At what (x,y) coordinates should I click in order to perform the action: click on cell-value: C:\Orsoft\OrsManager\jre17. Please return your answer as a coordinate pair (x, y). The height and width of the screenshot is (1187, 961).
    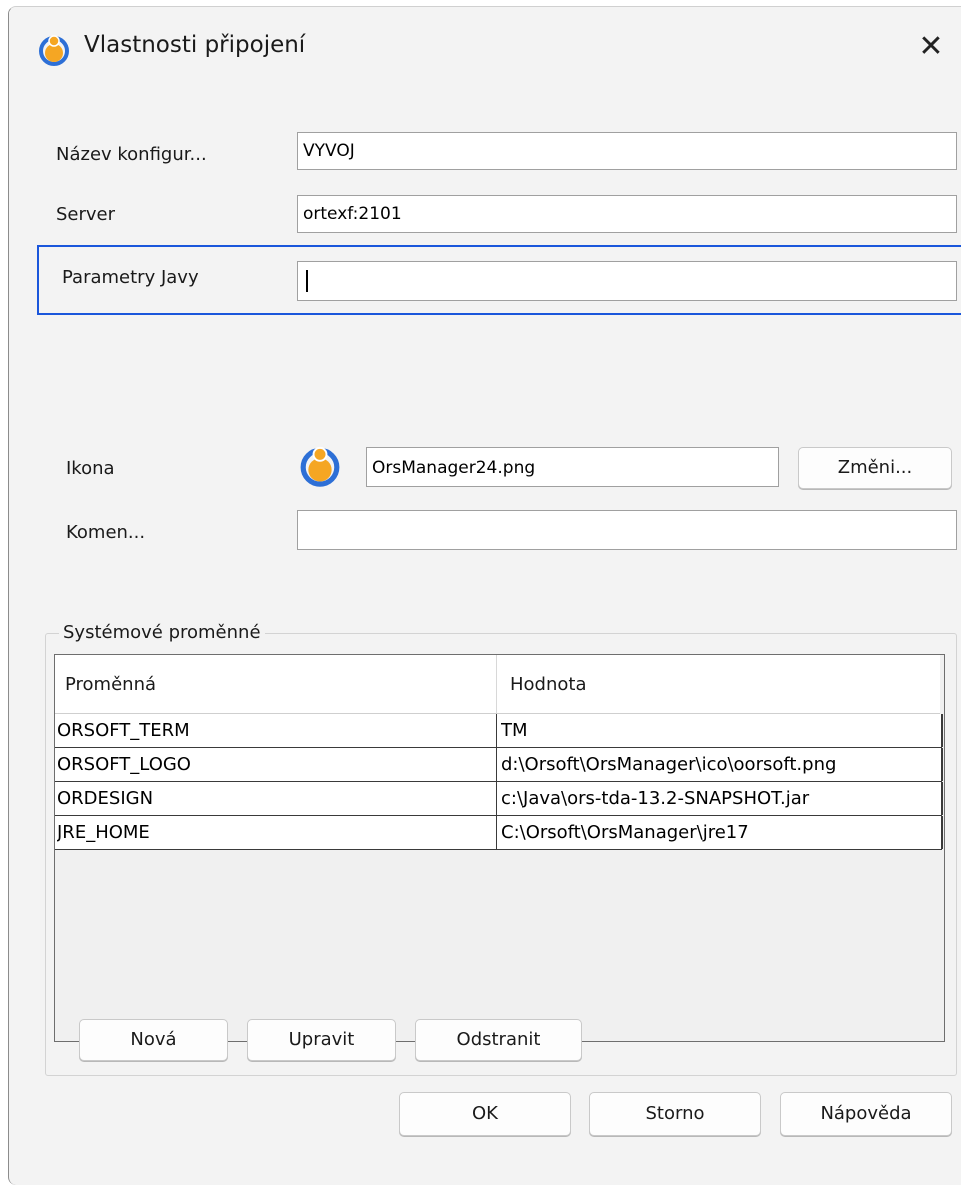
    Looking at the image, I should click on (625, 832).